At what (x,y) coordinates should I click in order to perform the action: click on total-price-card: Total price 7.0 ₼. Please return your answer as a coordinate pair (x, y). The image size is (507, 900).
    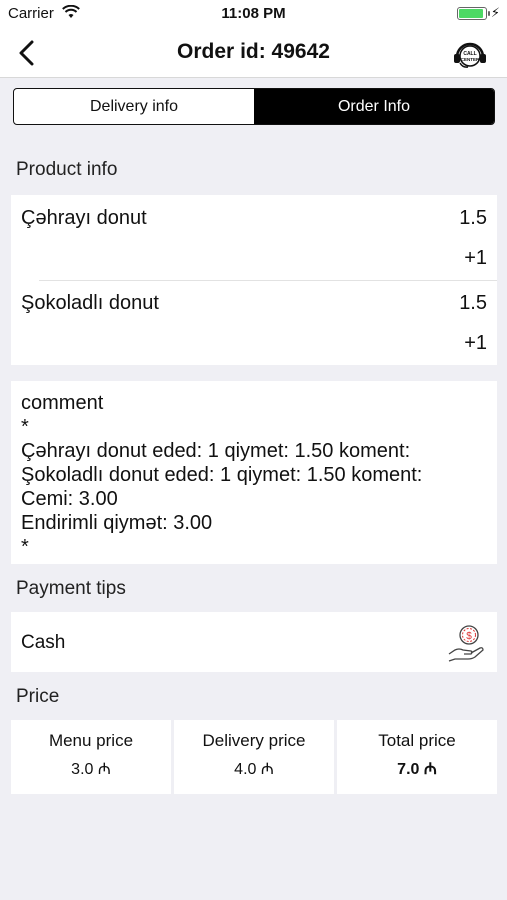
    Looking at the image, I should click on (417, 757).